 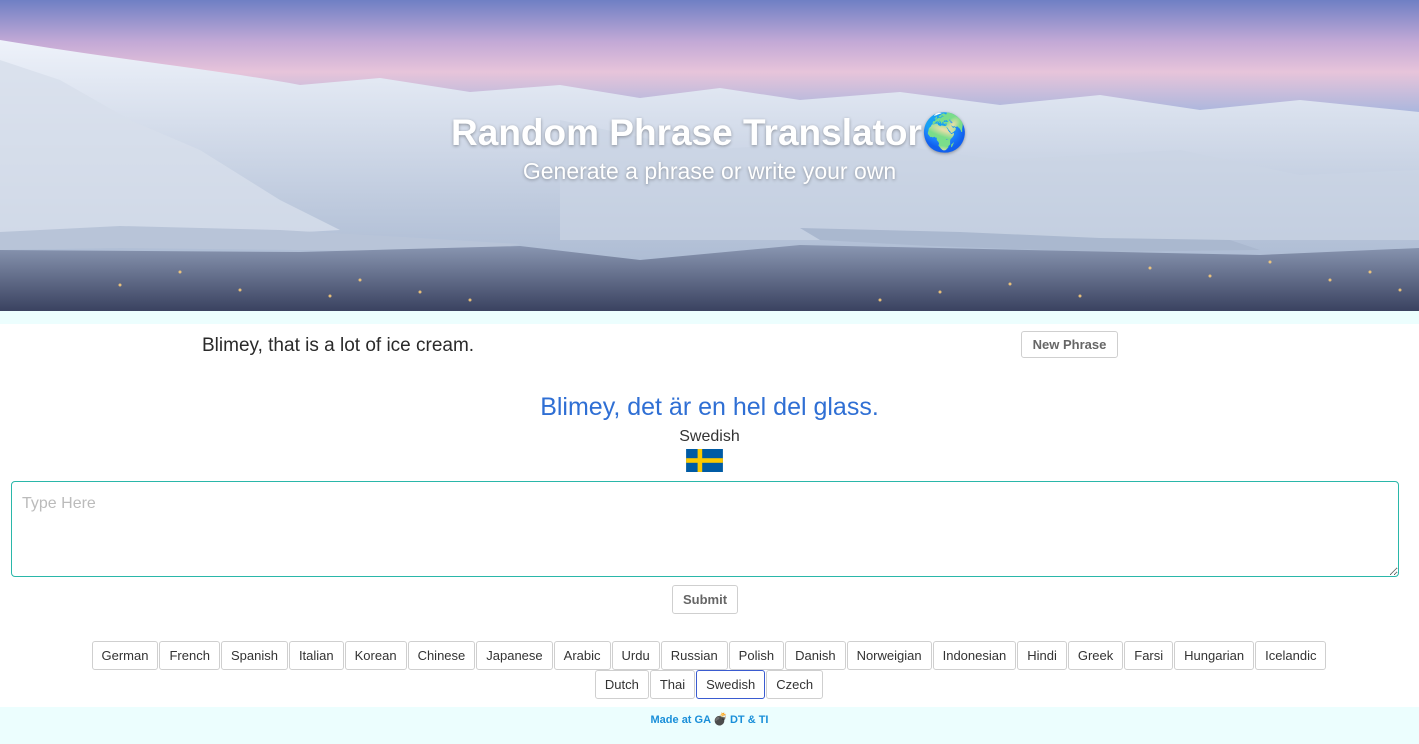 I want to click on footer-authors-text: DT & TI, so click(x=749, y=720).